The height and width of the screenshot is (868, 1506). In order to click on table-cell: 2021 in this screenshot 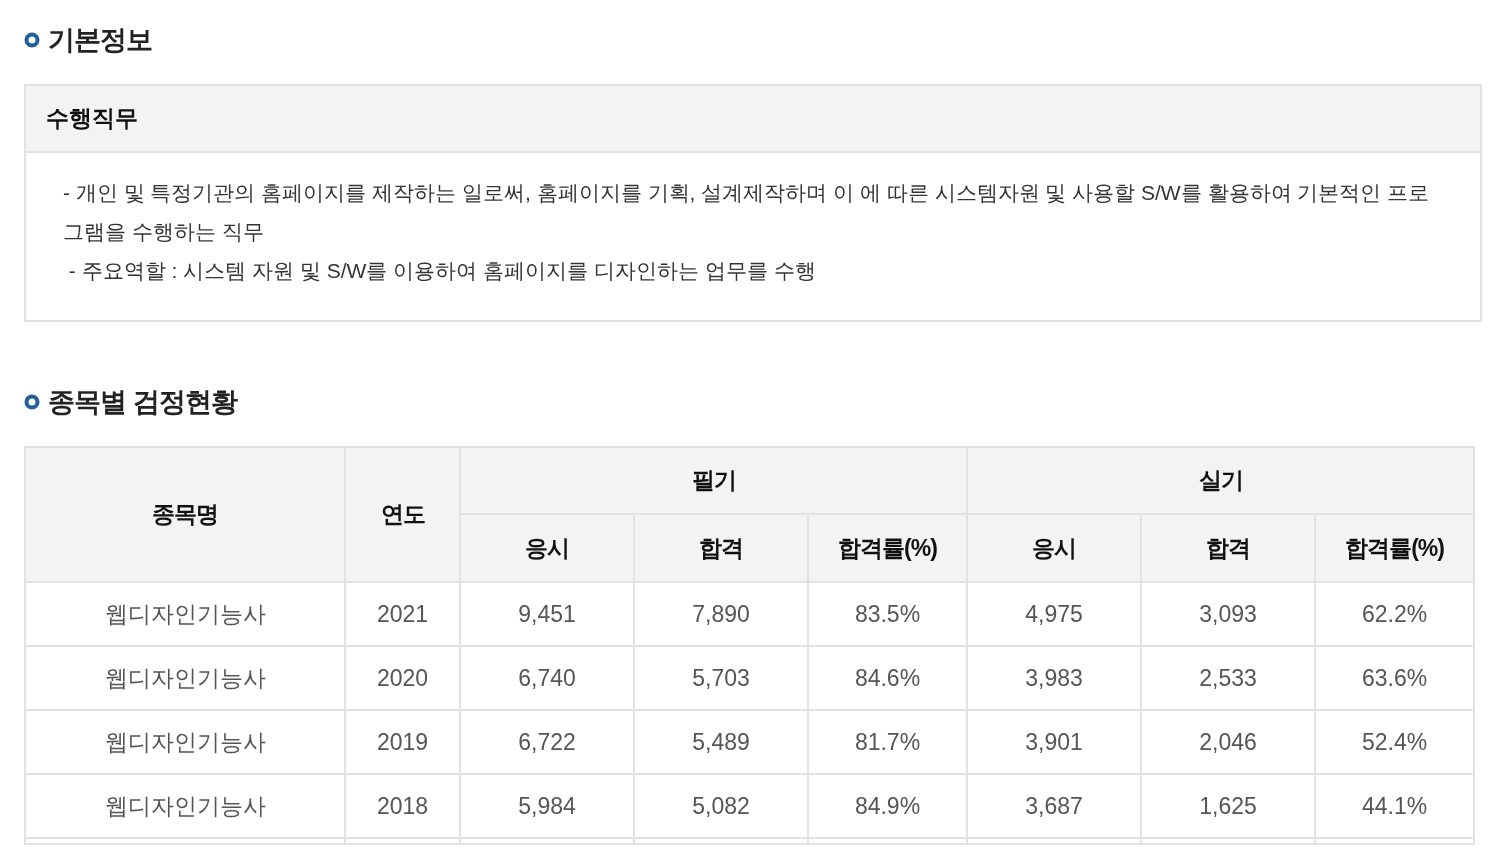, I will do `click(402, 614)`.